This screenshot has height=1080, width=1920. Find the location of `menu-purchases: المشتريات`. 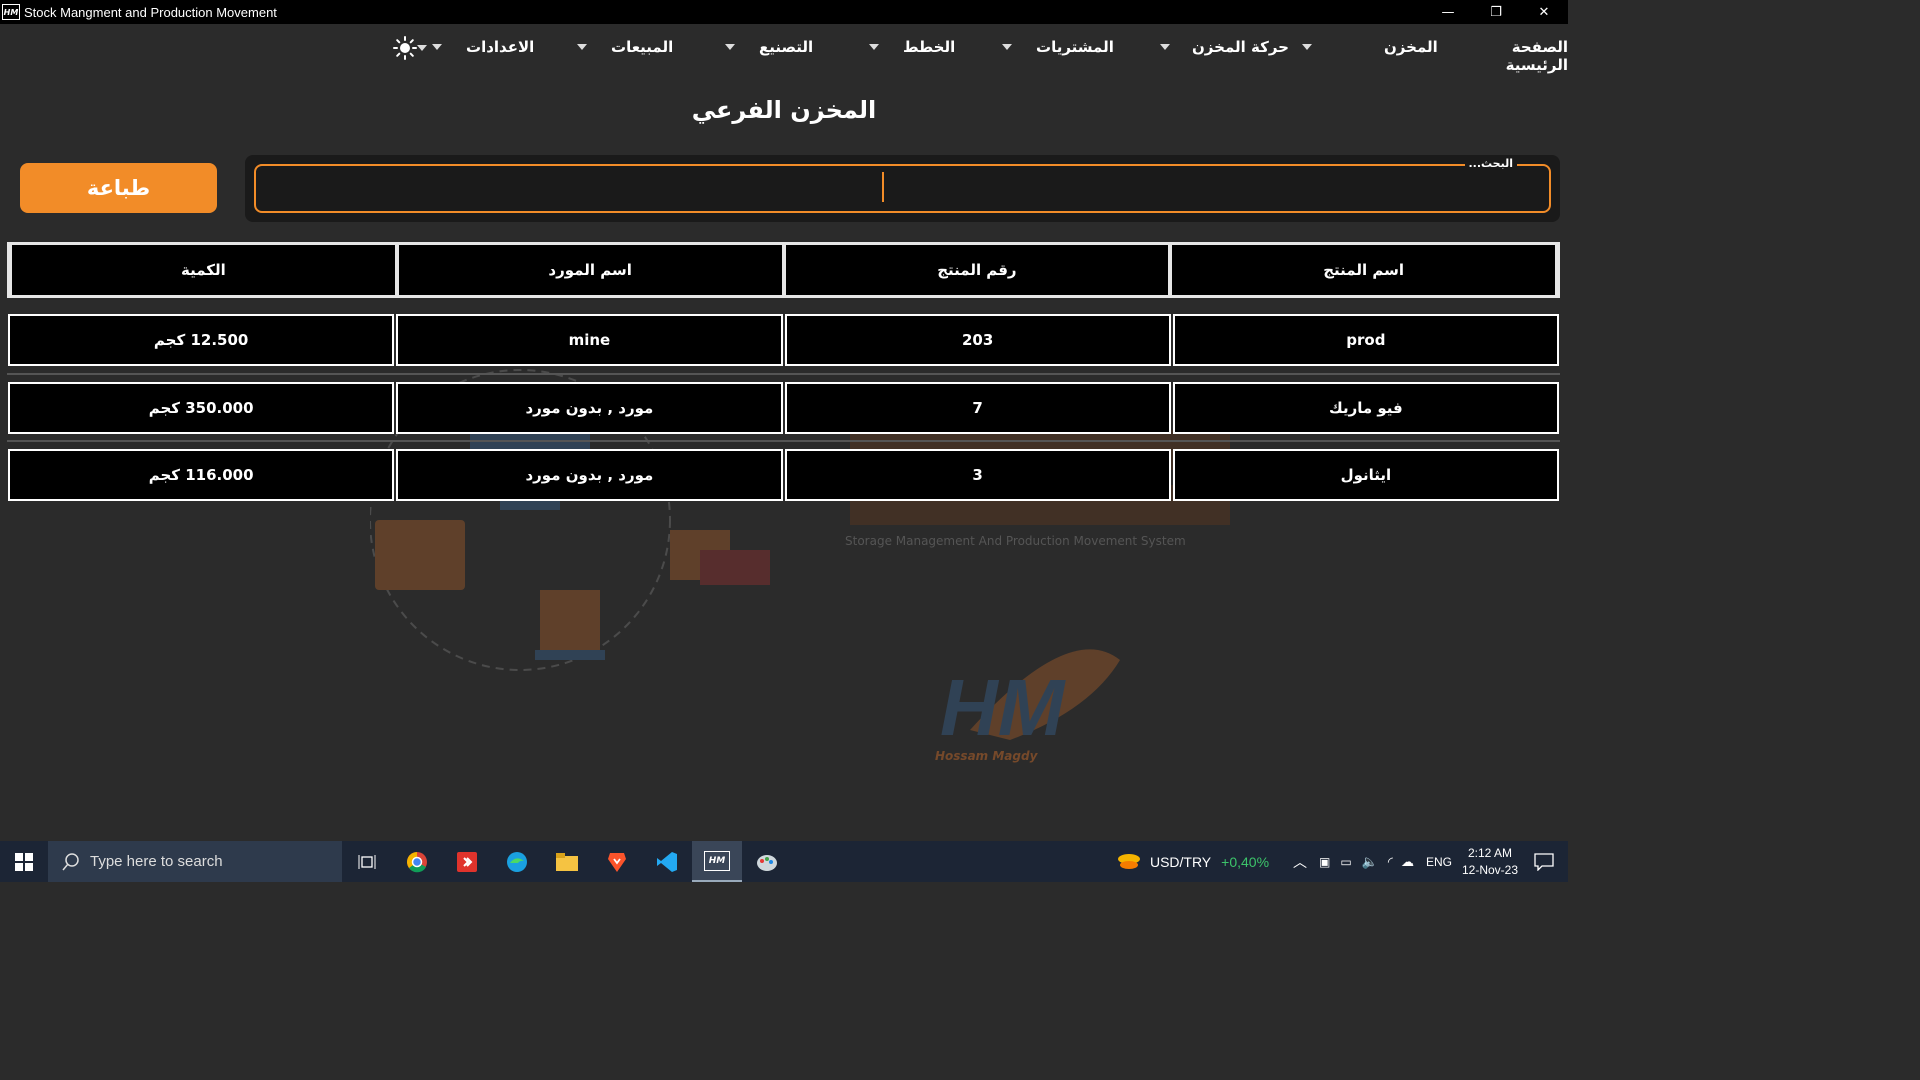

menu-purchases: المشتريات is located at coordinates (1058, 47).